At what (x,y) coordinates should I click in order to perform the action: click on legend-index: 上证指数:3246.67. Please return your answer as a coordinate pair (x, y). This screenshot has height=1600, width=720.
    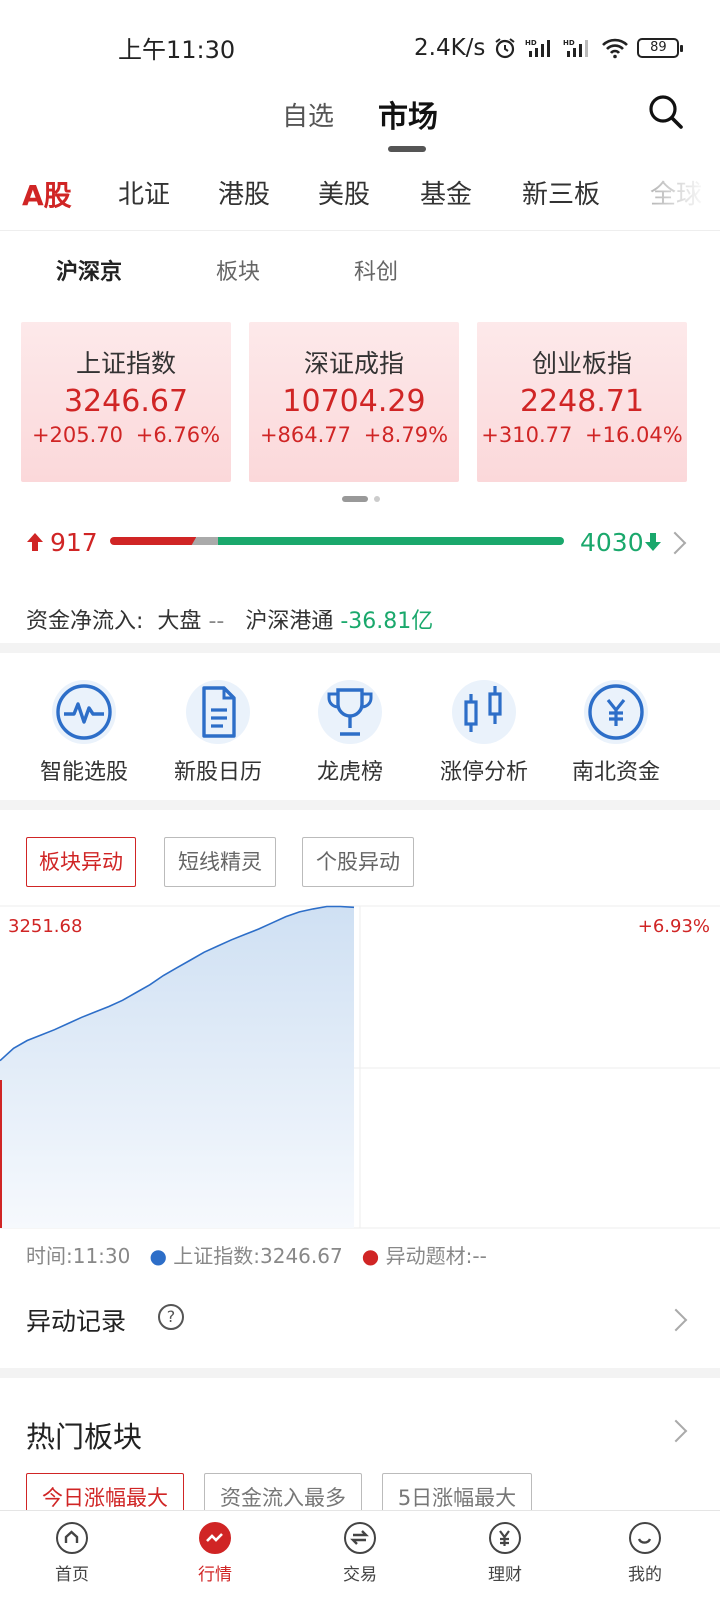
    Looking at the image, I should click on (258, 1256).